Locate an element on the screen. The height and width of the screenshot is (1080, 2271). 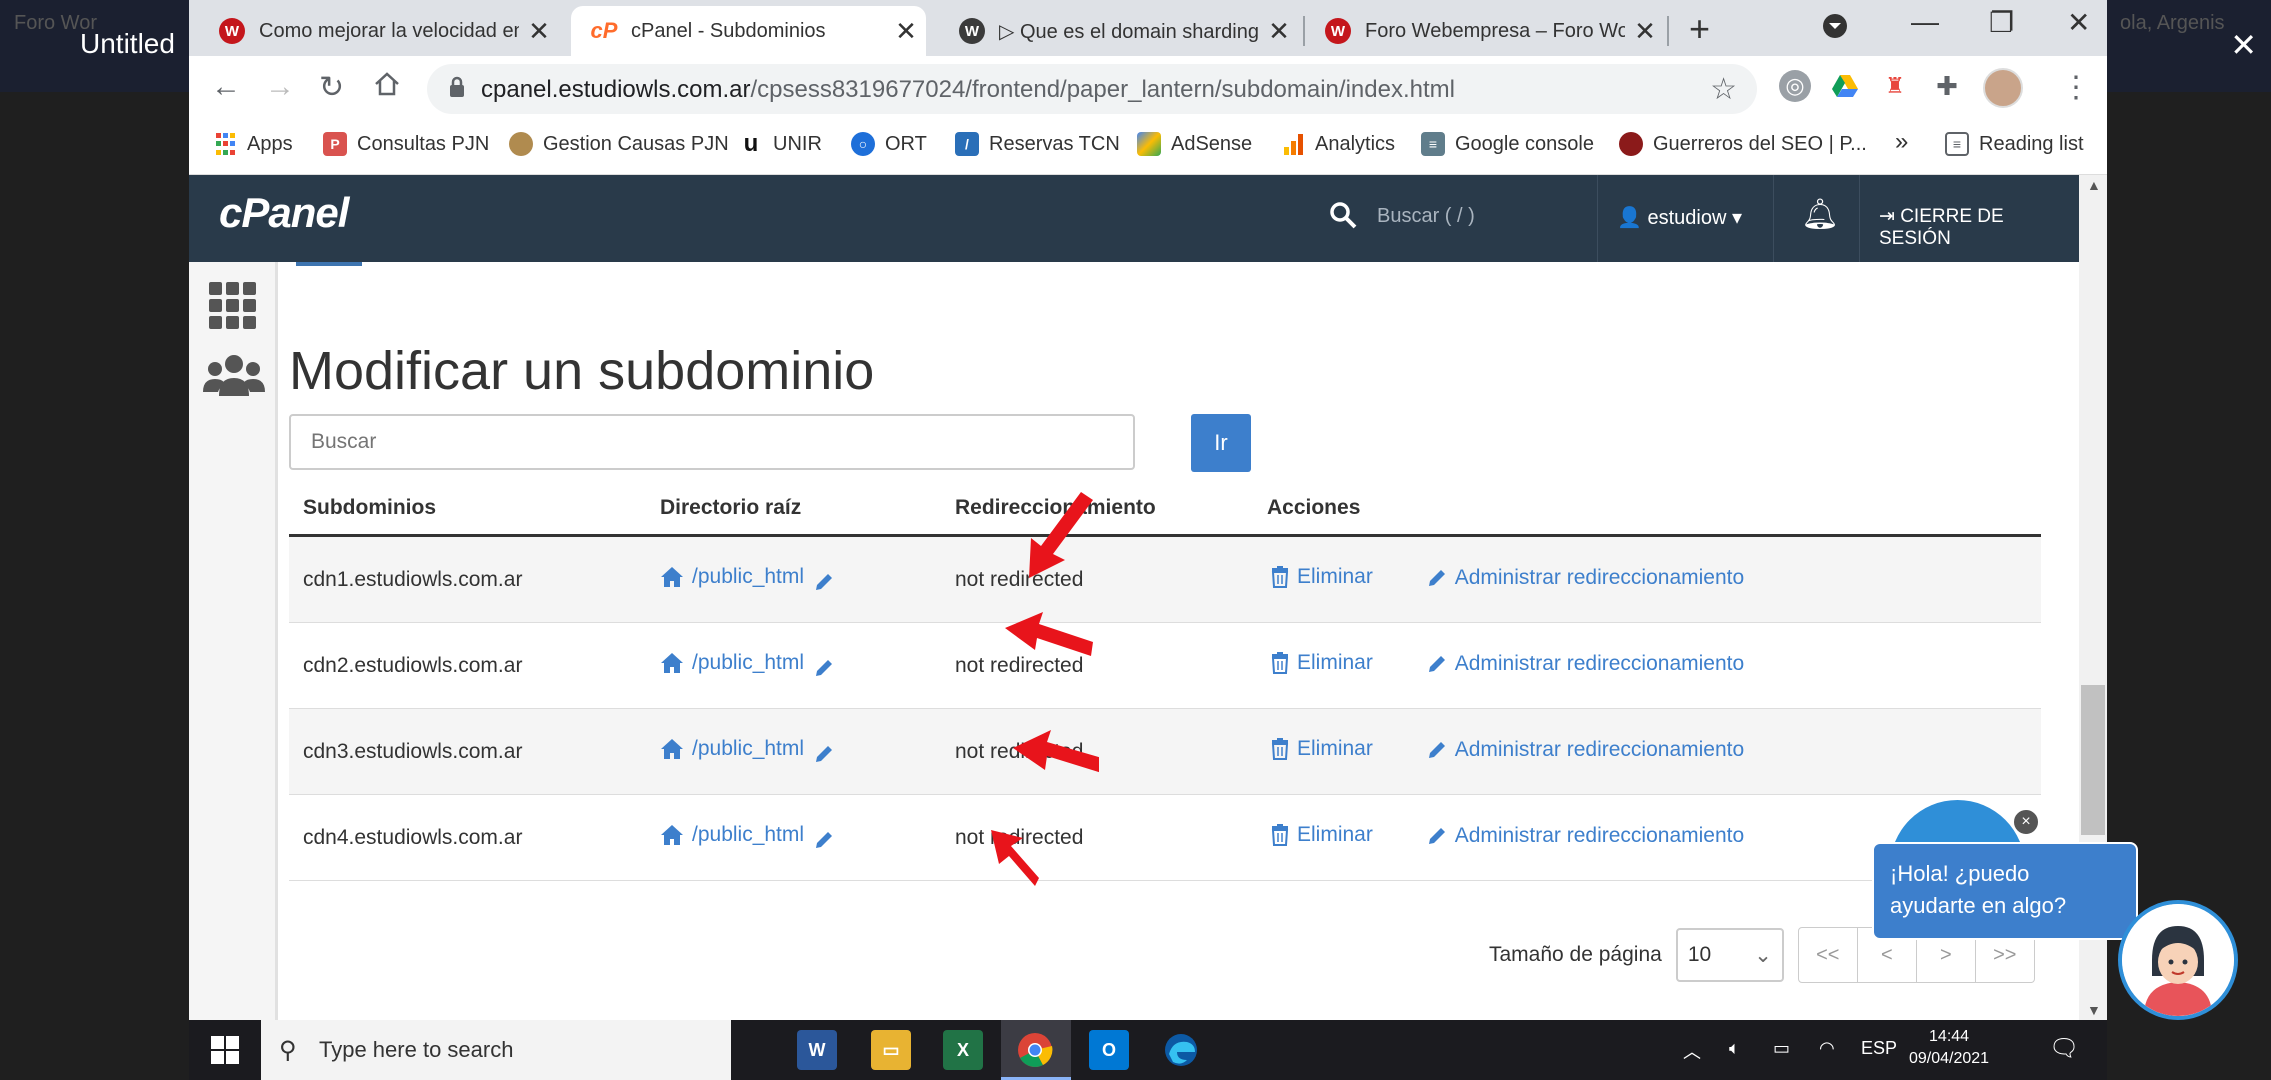
profile-avatar is located at coordinates (2003, 88).